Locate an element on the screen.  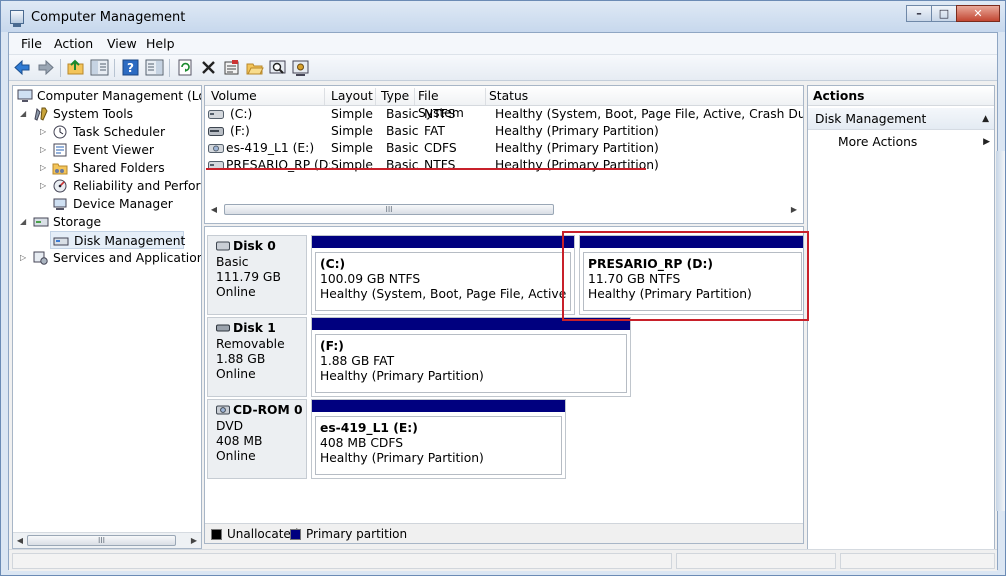
tree-item-services-applications: ▷ Services and Applications is located at coordinates (107, 258).